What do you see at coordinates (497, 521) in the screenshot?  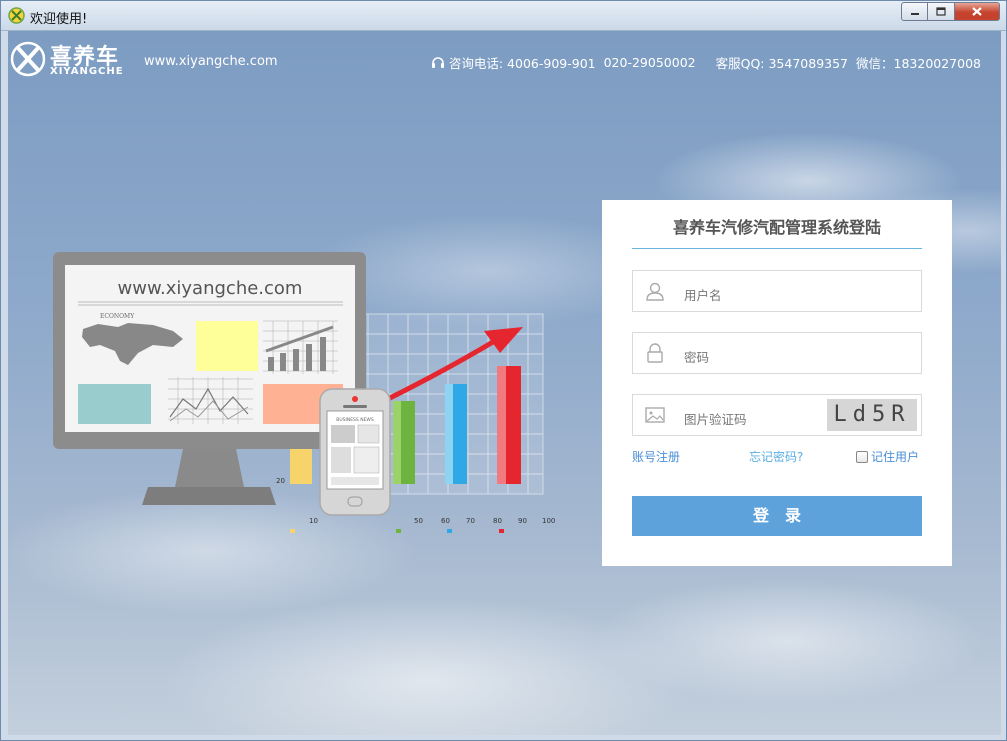 I see `x-tick-80: 80` at bounding box center [497, 521].